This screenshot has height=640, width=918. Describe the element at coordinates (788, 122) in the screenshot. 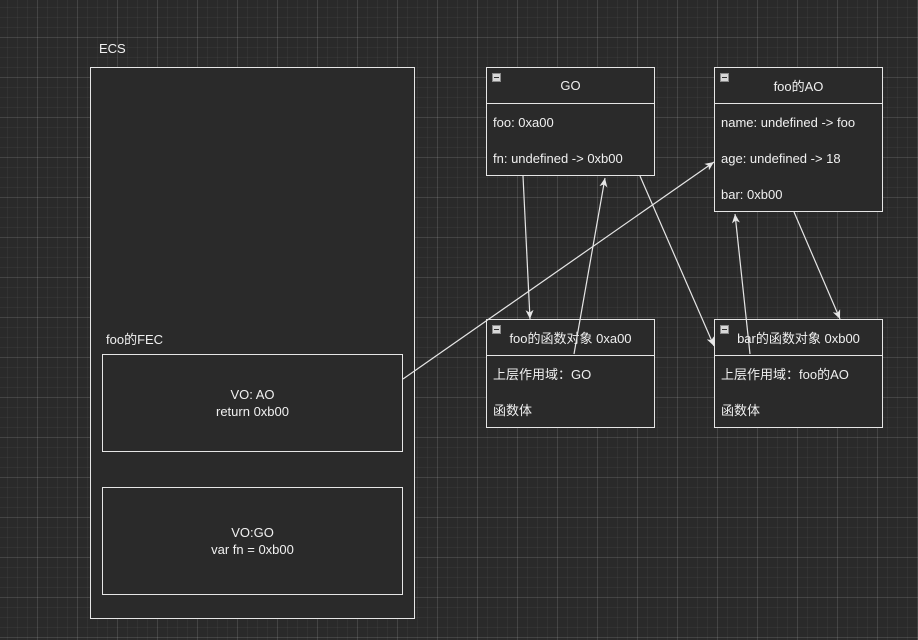

I see `foo-ao-row-name: name: undefined -> foo` at that location.